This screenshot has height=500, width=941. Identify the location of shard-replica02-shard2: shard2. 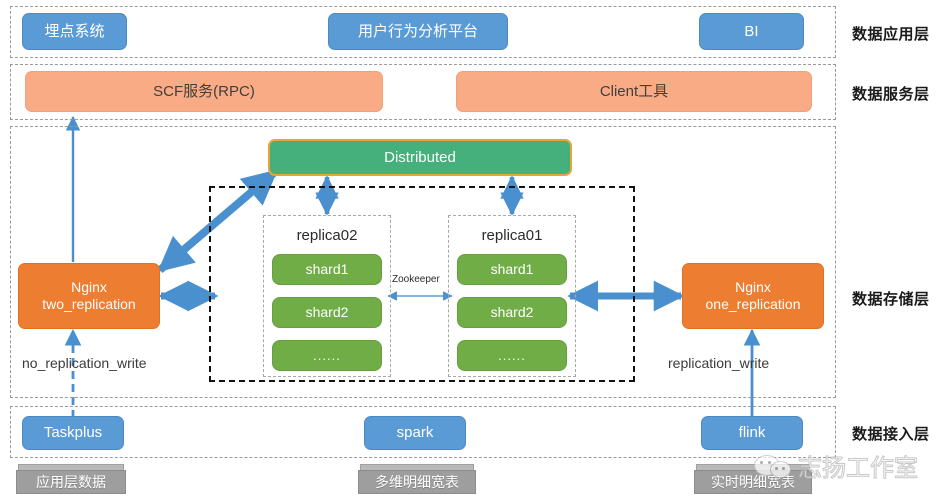
(327, 312).